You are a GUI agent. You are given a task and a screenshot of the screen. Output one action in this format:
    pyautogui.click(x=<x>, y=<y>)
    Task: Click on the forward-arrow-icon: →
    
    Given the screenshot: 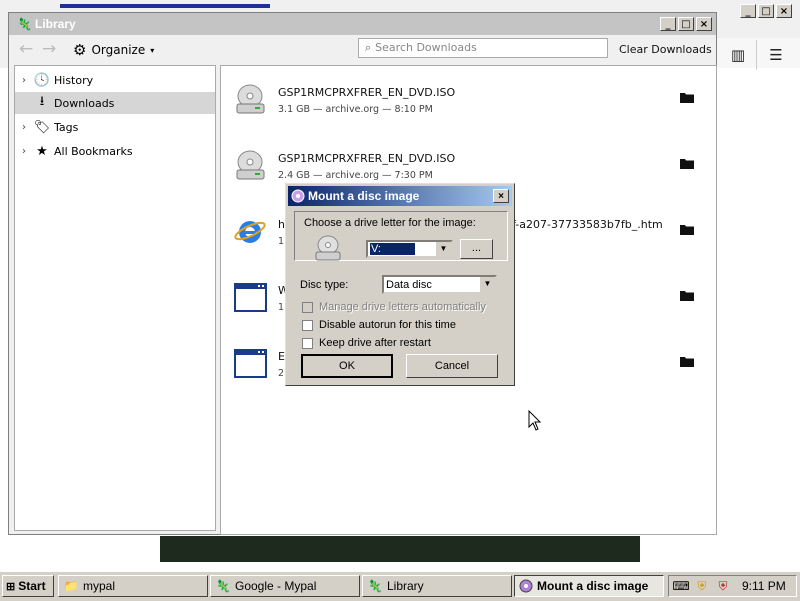 What is the action you would take?
    pyautogui.click(x=49, y=49)
    